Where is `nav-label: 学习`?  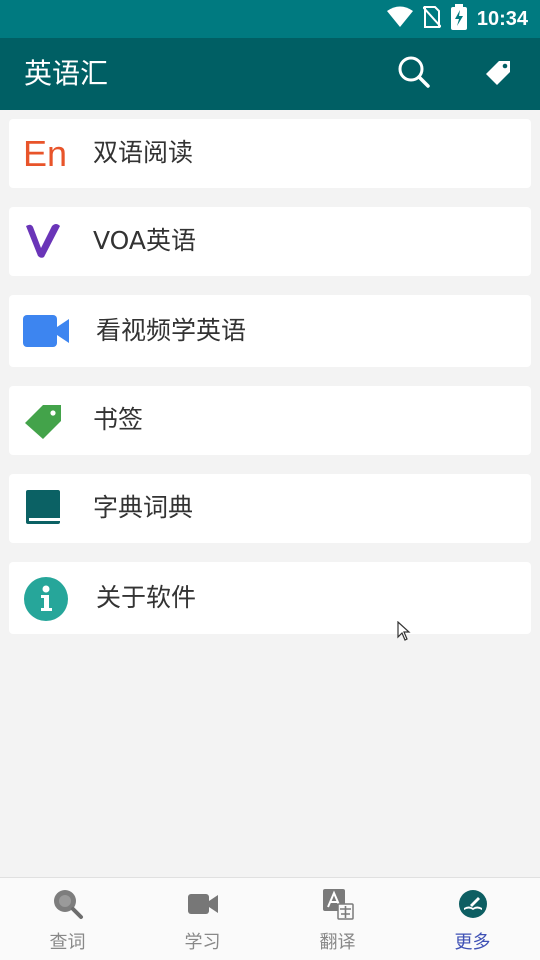 nav-label: 学习 is located at coordinates (202, 942).